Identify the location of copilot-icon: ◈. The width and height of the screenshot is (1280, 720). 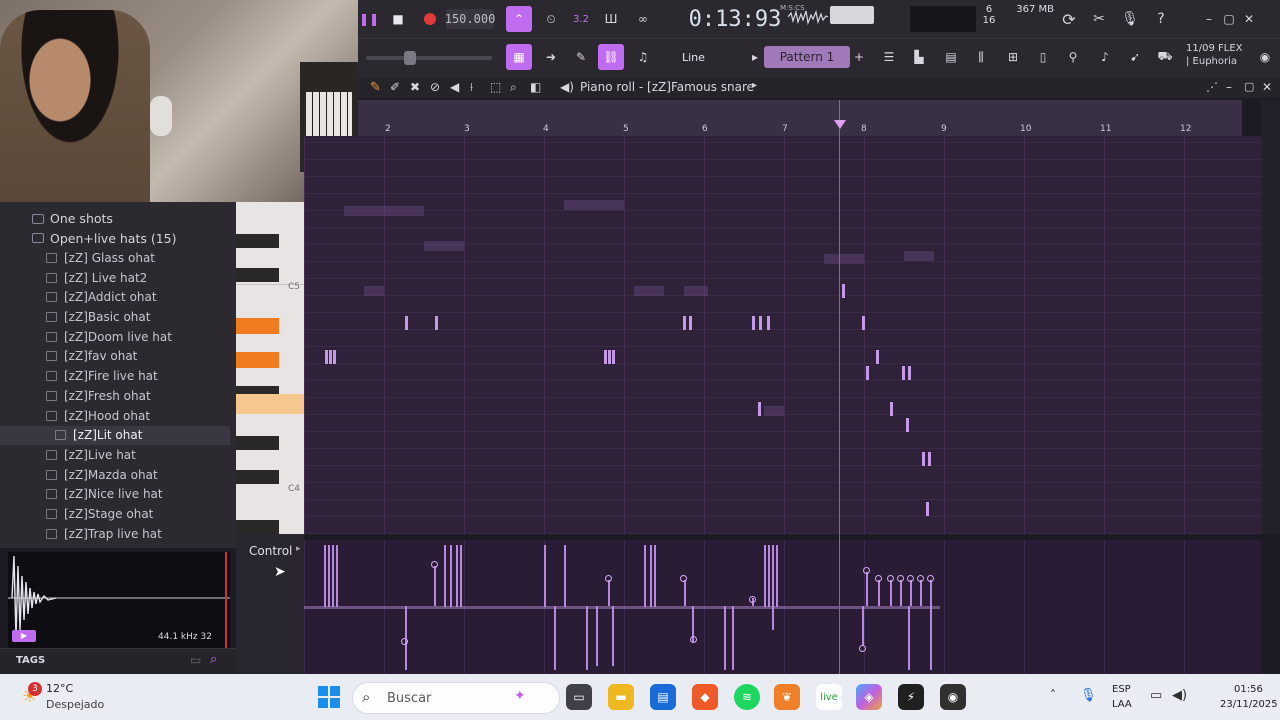
(869, 697).